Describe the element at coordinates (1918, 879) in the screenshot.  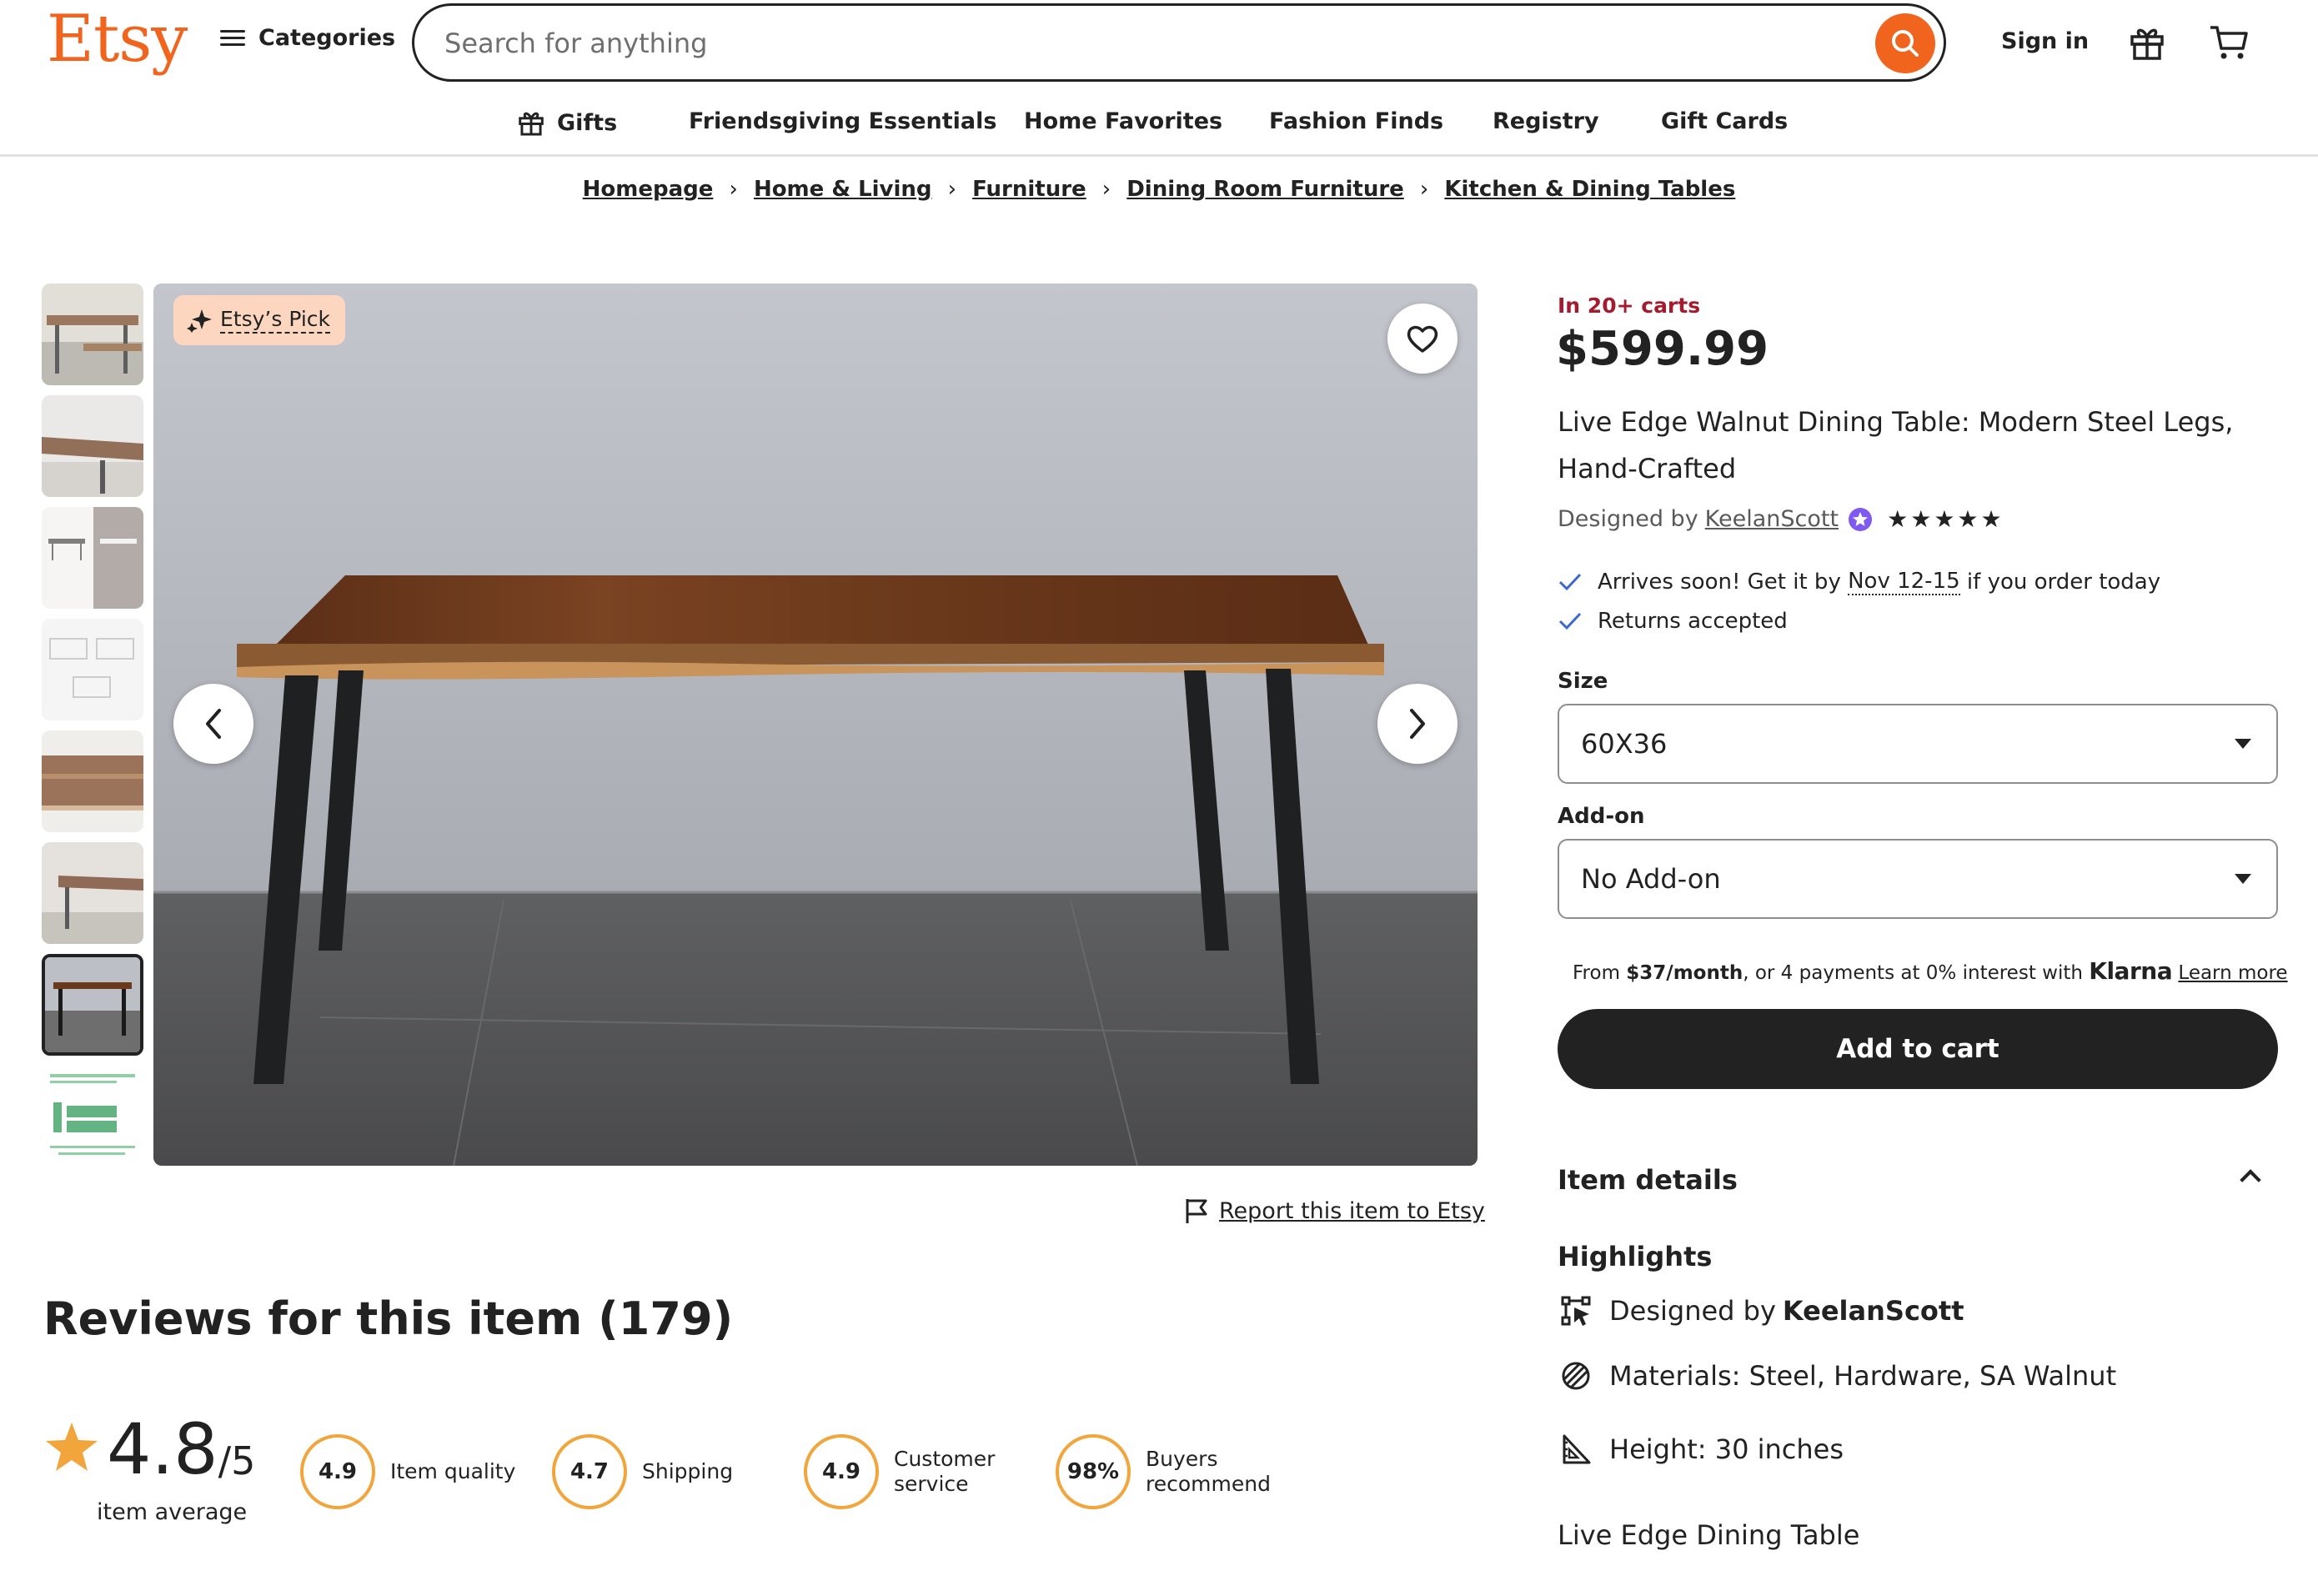
I see `addon-select: No Add-on` at that location.